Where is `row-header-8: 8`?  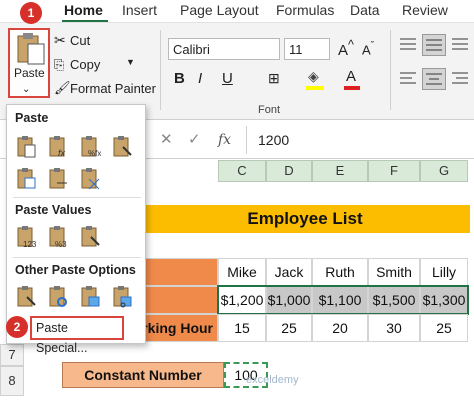
row-header-8: 8 is located at coordinates (12, 381).